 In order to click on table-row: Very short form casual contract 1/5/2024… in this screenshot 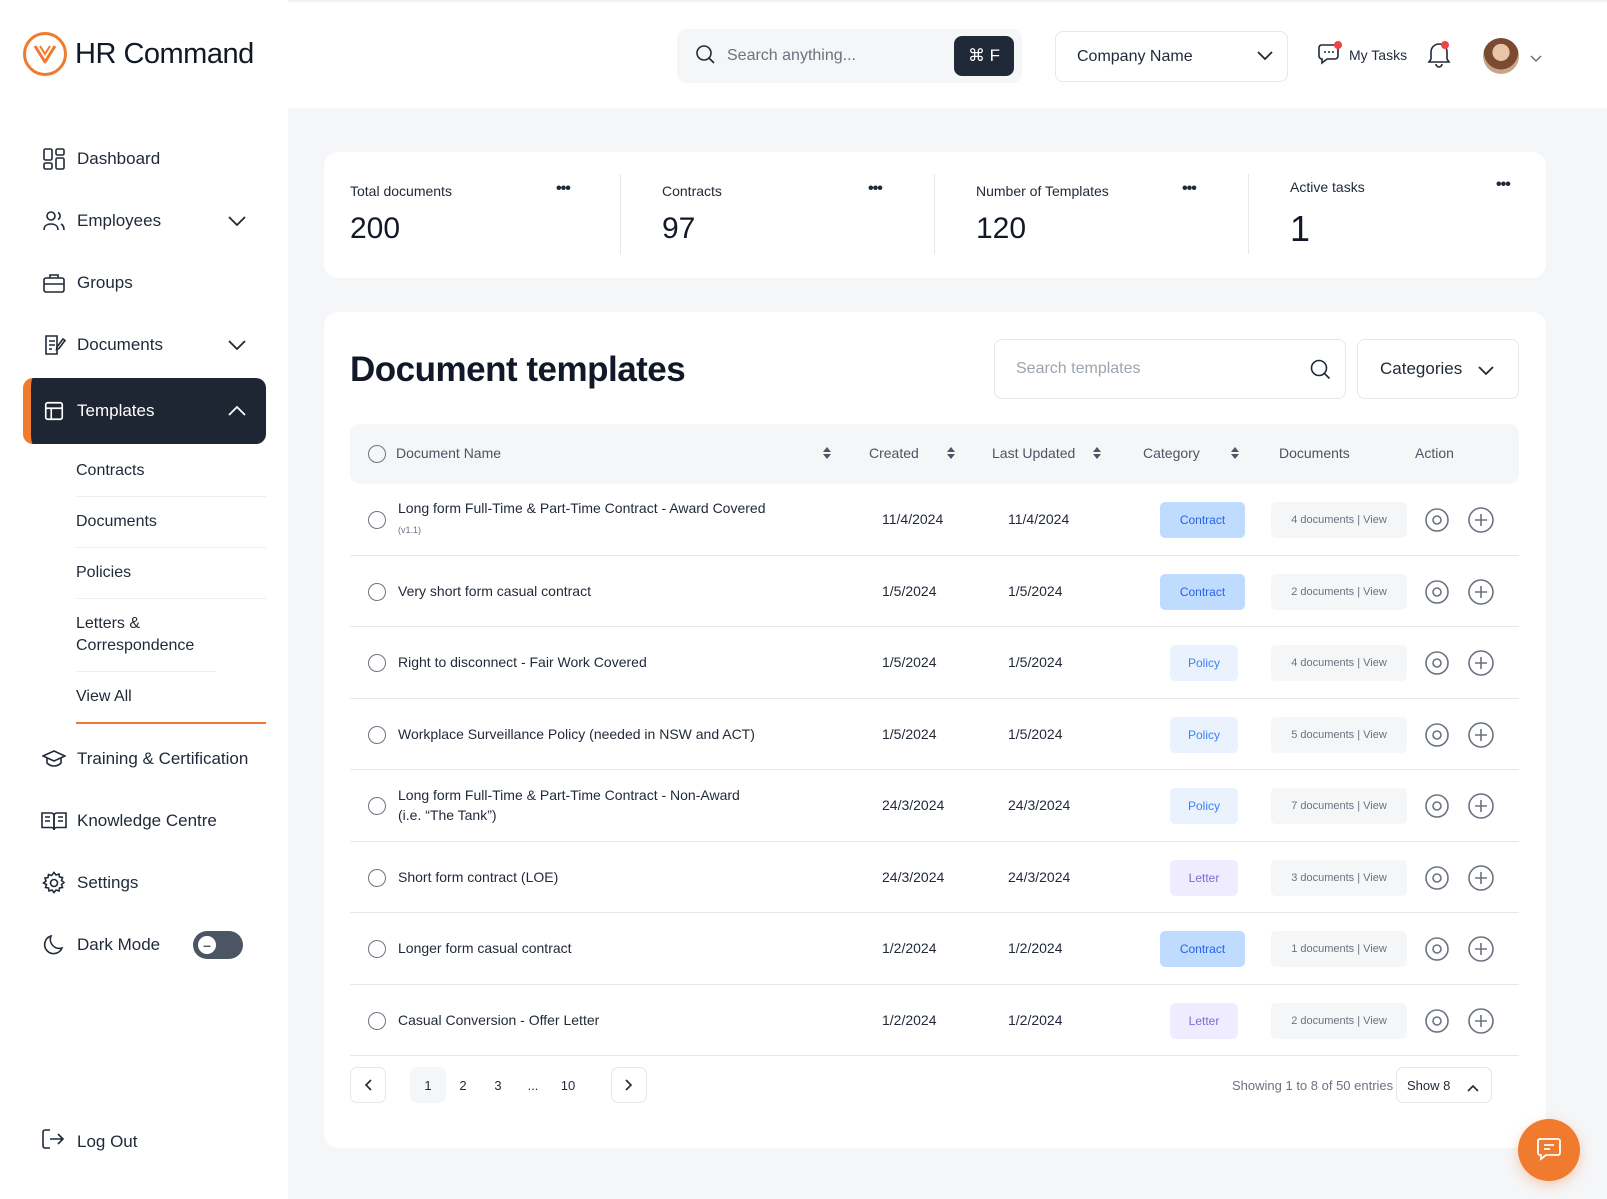, I will do `click(934, 591)`.